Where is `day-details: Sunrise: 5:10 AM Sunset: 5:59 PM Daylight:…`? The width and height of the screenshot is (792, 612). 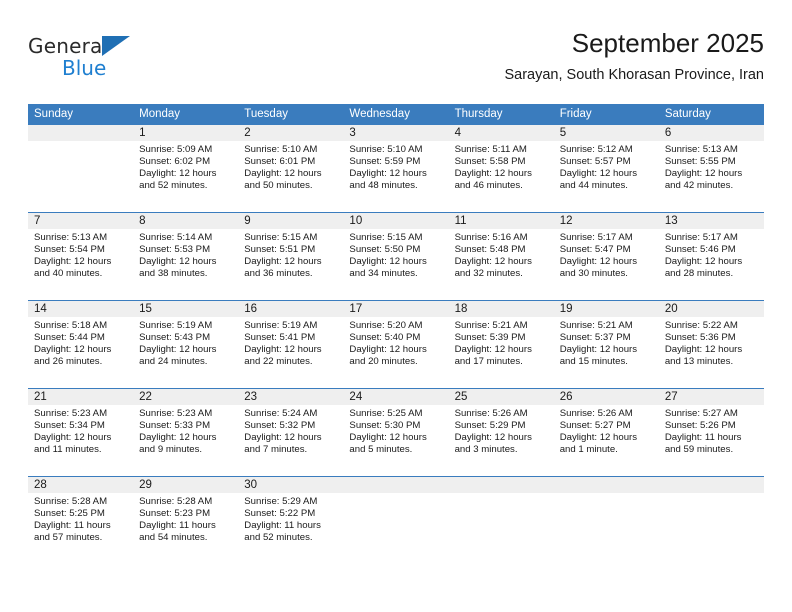 day-details: Sunrise: 5:10 AM Sunset: 5:59 PM Daylight:… is located at coordinates (395, 166).